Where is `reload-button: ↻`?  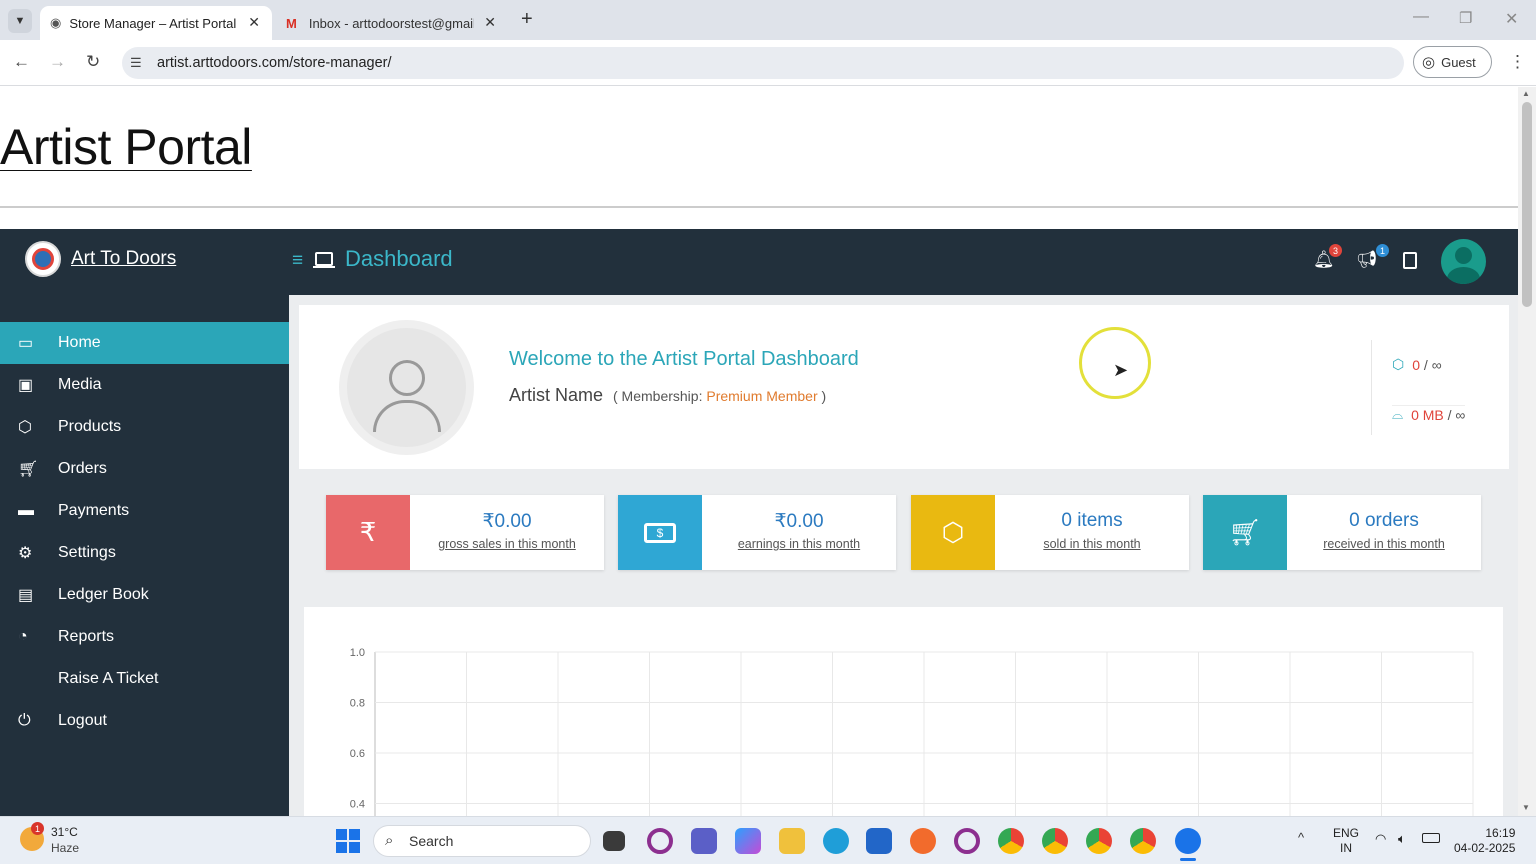 reload-button: ↻ is located at coordinates (93, 62).